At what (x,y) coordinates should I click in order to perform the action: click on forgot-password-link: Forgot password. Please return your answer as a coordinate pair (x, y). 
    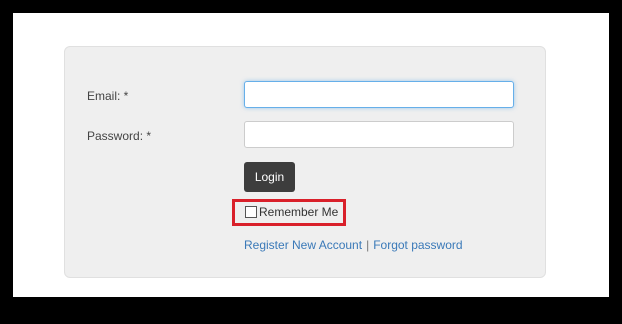
    Looking at the image, I should click on (417, 245).